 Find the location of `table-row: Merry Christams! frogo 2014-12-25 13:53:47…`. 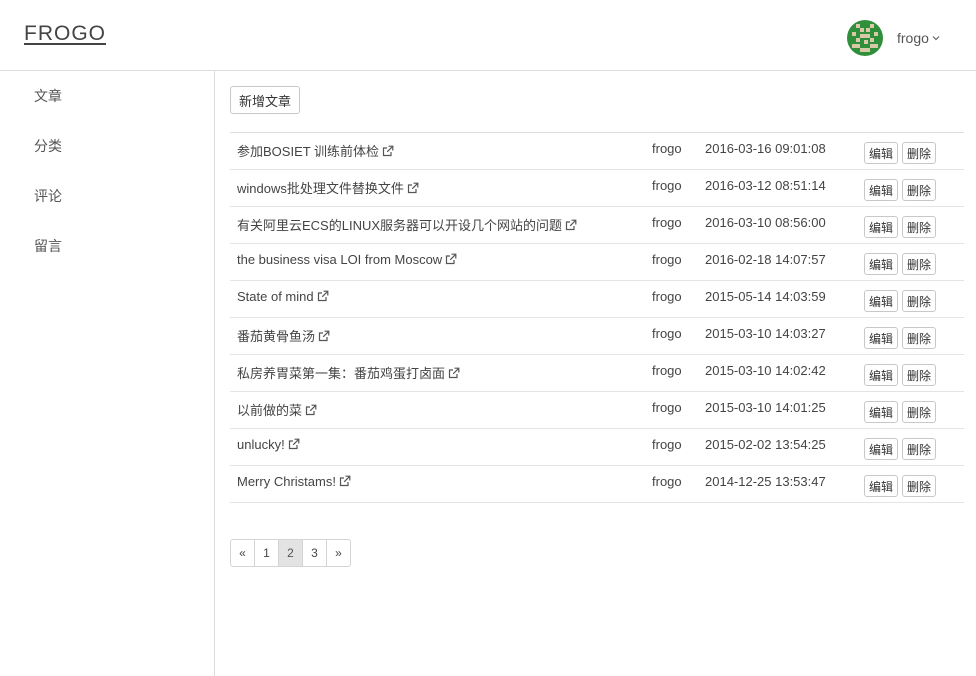

table-row: Merry Christams! frogo 2014-12-25 13:53:47… is located at coordinates (597, 484).